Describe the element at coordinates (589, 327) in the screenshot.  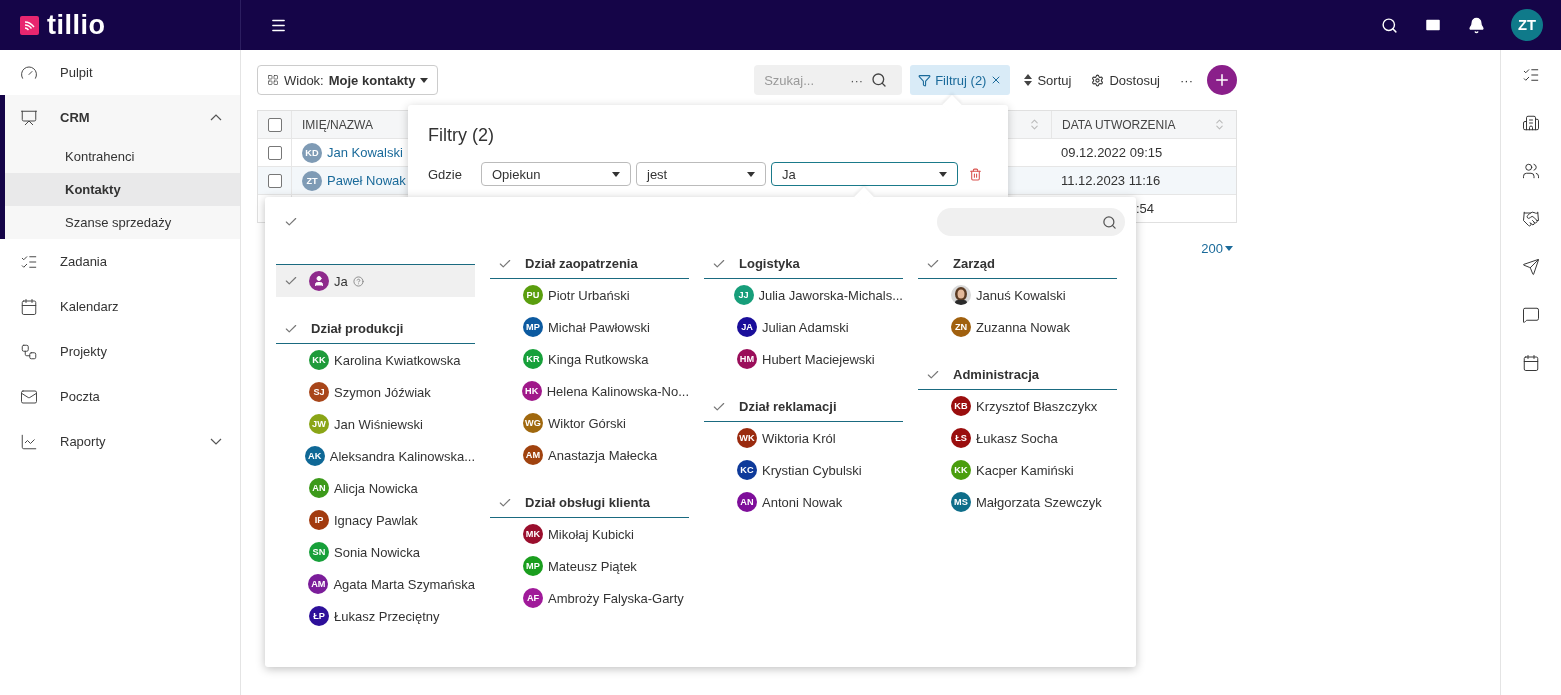
I see `user-option: MP Michał Pawłowski` at that location.